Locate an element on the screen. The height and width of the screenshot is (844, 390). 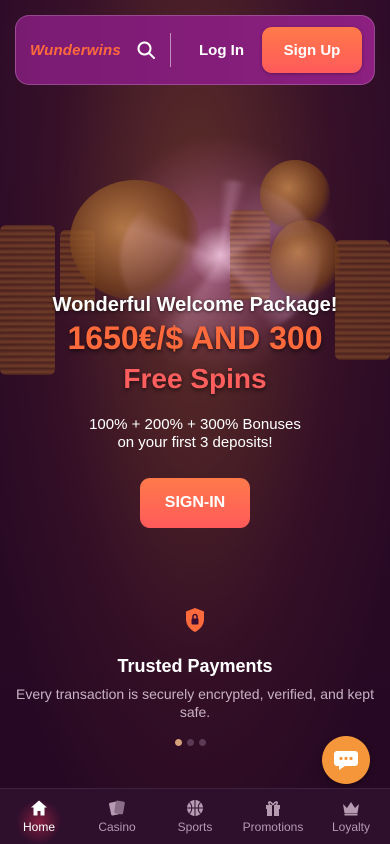
nav-promotions: Promotions is located at coordinates (273, 811).